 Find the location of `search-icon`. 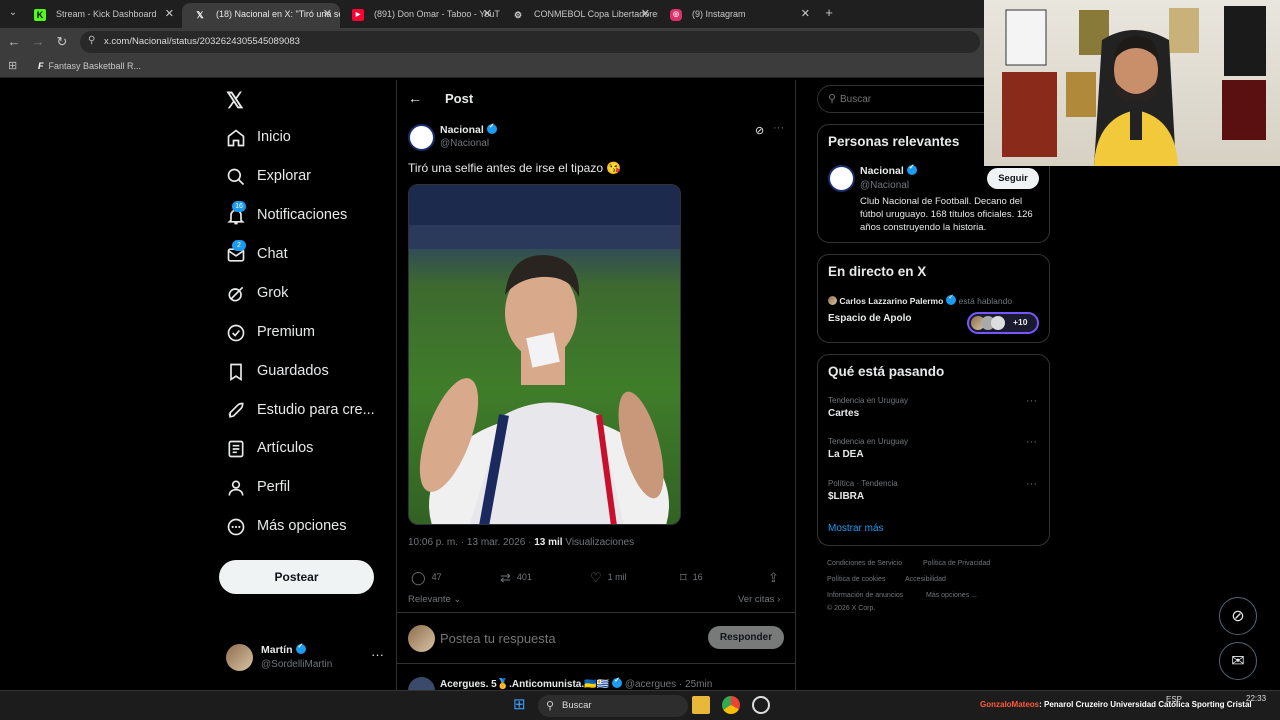

search-icon is located at coordinates (236, 177).